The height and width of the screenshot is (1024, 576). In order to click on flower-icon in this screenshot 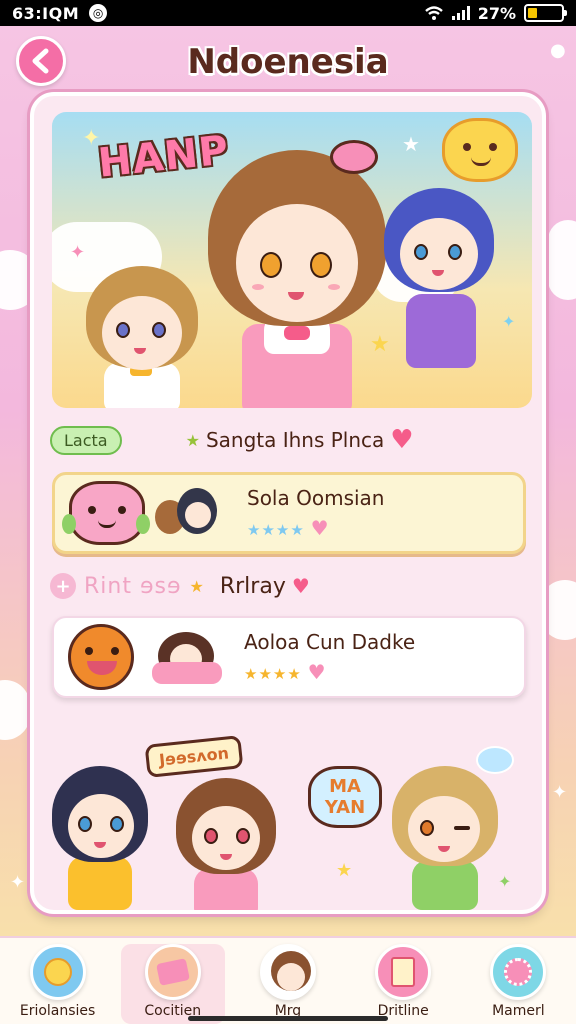, I will do `click(518, 972)`.